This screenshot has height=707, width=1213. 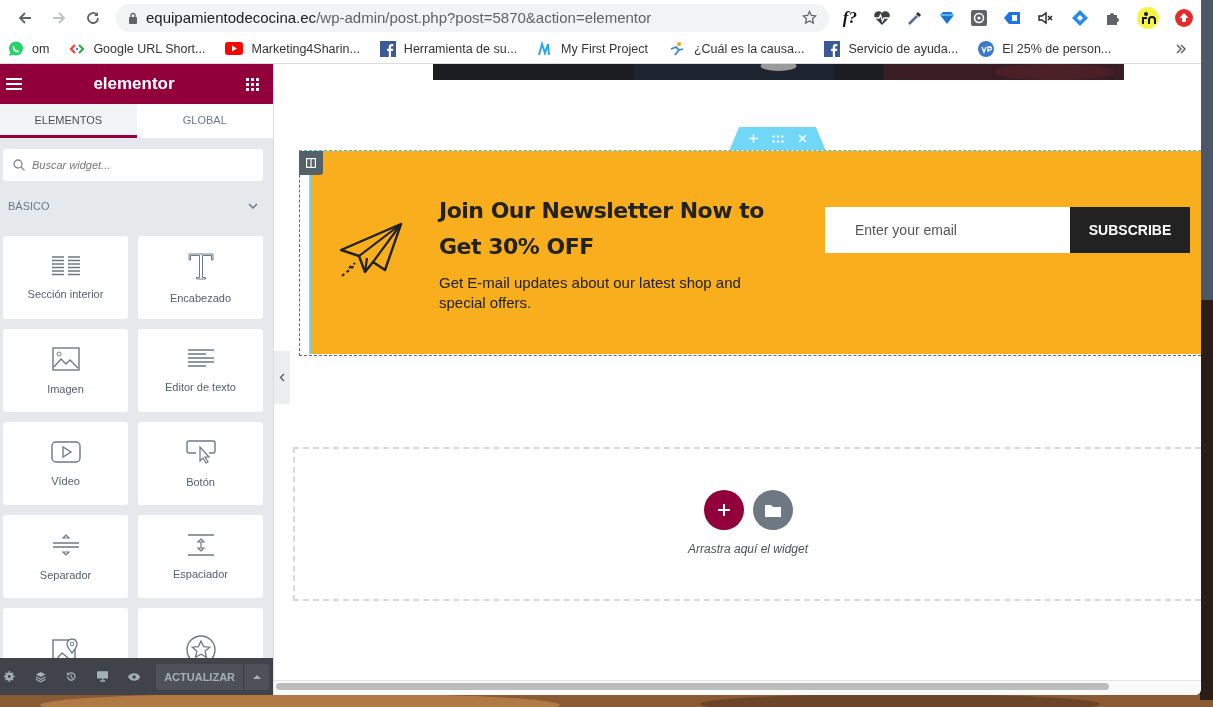 I want to click on chat-bubble-icon, so click(x=16, y=49).